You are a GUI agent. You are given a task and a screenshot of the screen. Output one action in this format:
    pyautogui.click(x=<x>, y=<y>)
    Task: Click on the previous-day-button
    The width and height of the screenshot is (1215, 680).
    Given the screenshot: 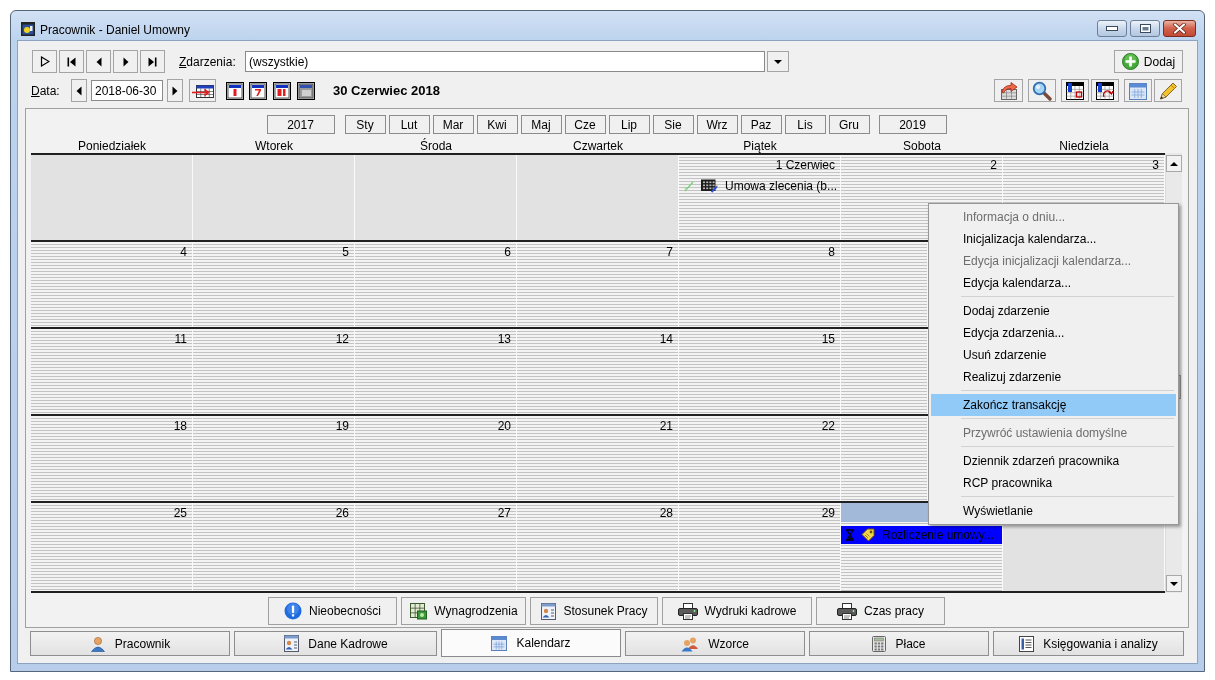 What is the action you would take?
    pyautogui.click(x=79, y=90)
    